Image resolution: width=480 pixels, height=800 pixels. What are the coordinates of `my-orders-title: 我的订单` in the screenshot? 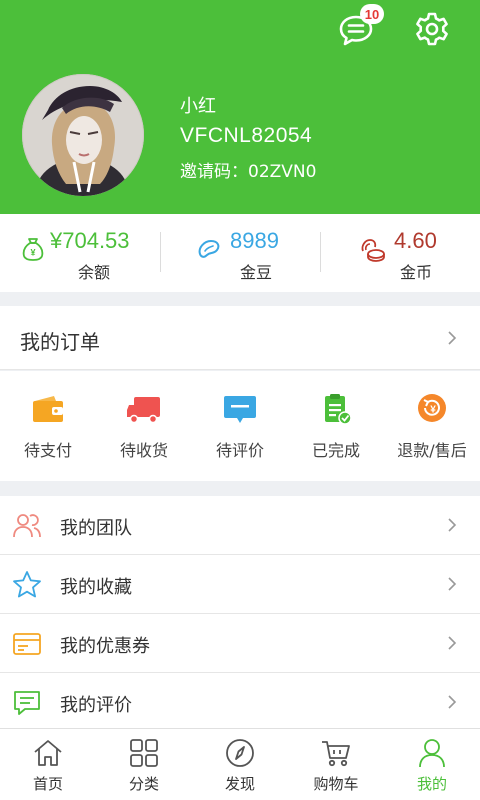 It's located at (60, 342).